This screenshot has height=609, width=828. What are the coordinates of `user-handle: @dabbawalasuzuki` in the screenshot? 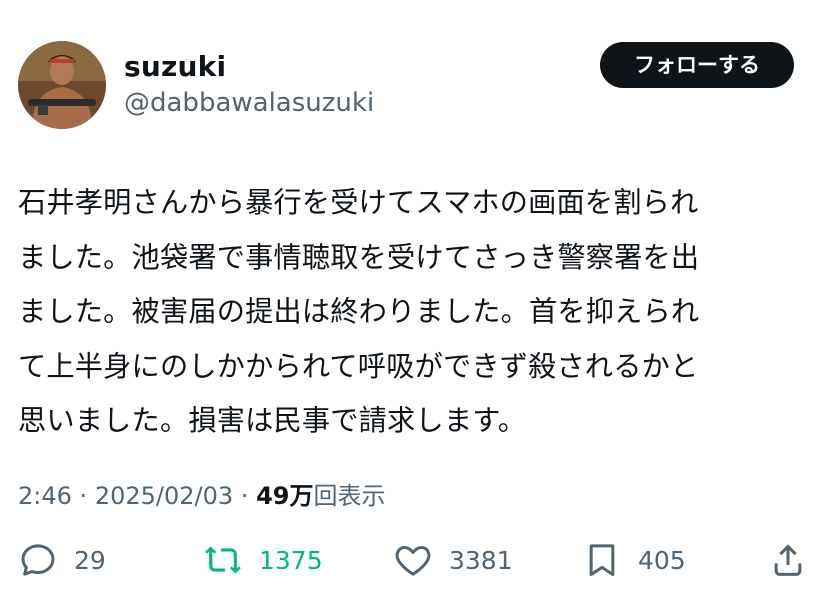 It's located at (249, 103).